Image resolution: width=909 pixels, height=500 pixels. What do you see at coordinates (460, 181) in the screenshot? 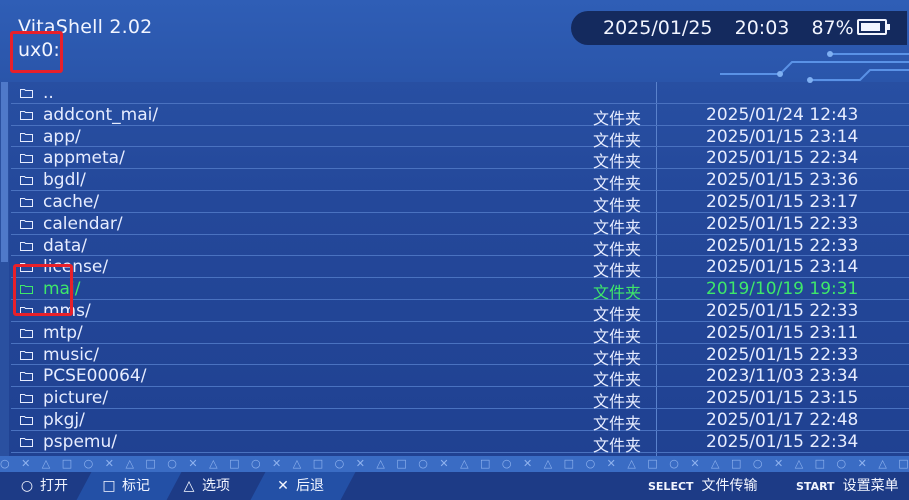
I see `file-row: bgdl/文件夹 2025/01/15 23:36` at bounding box center [460, 181].